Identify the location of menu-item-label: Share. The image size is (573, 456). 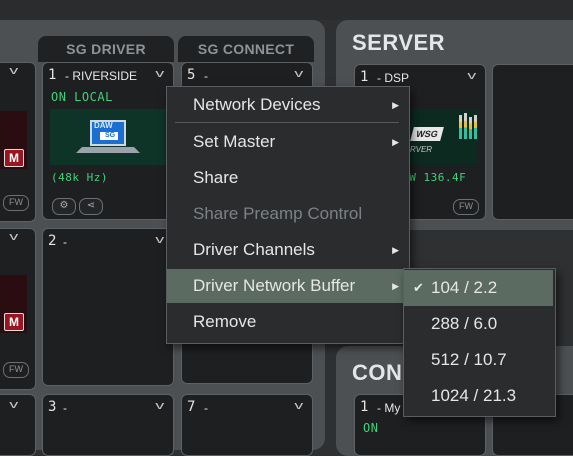
(216, 177).